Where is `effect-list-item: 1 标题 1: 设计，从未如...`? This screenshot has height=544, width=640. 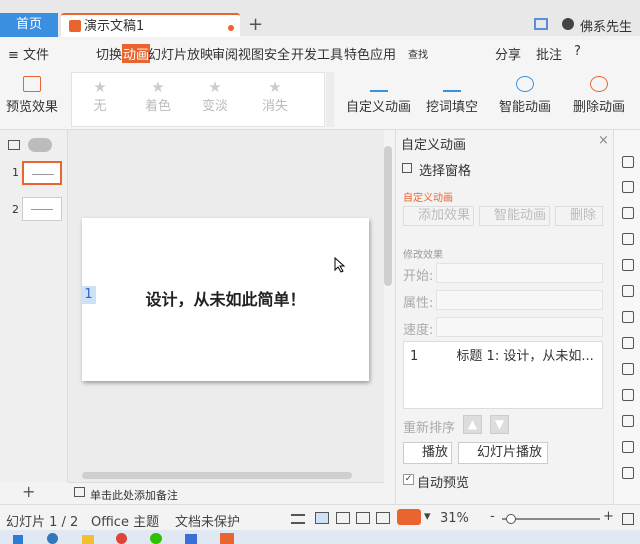
effect-list-item: 1 标题 1: 设计，从未如... is located at coordinates (502, 354).